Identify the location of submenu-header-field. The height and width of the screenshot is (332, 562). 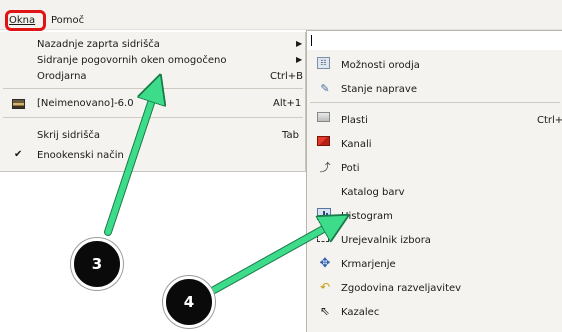
(434, 40).